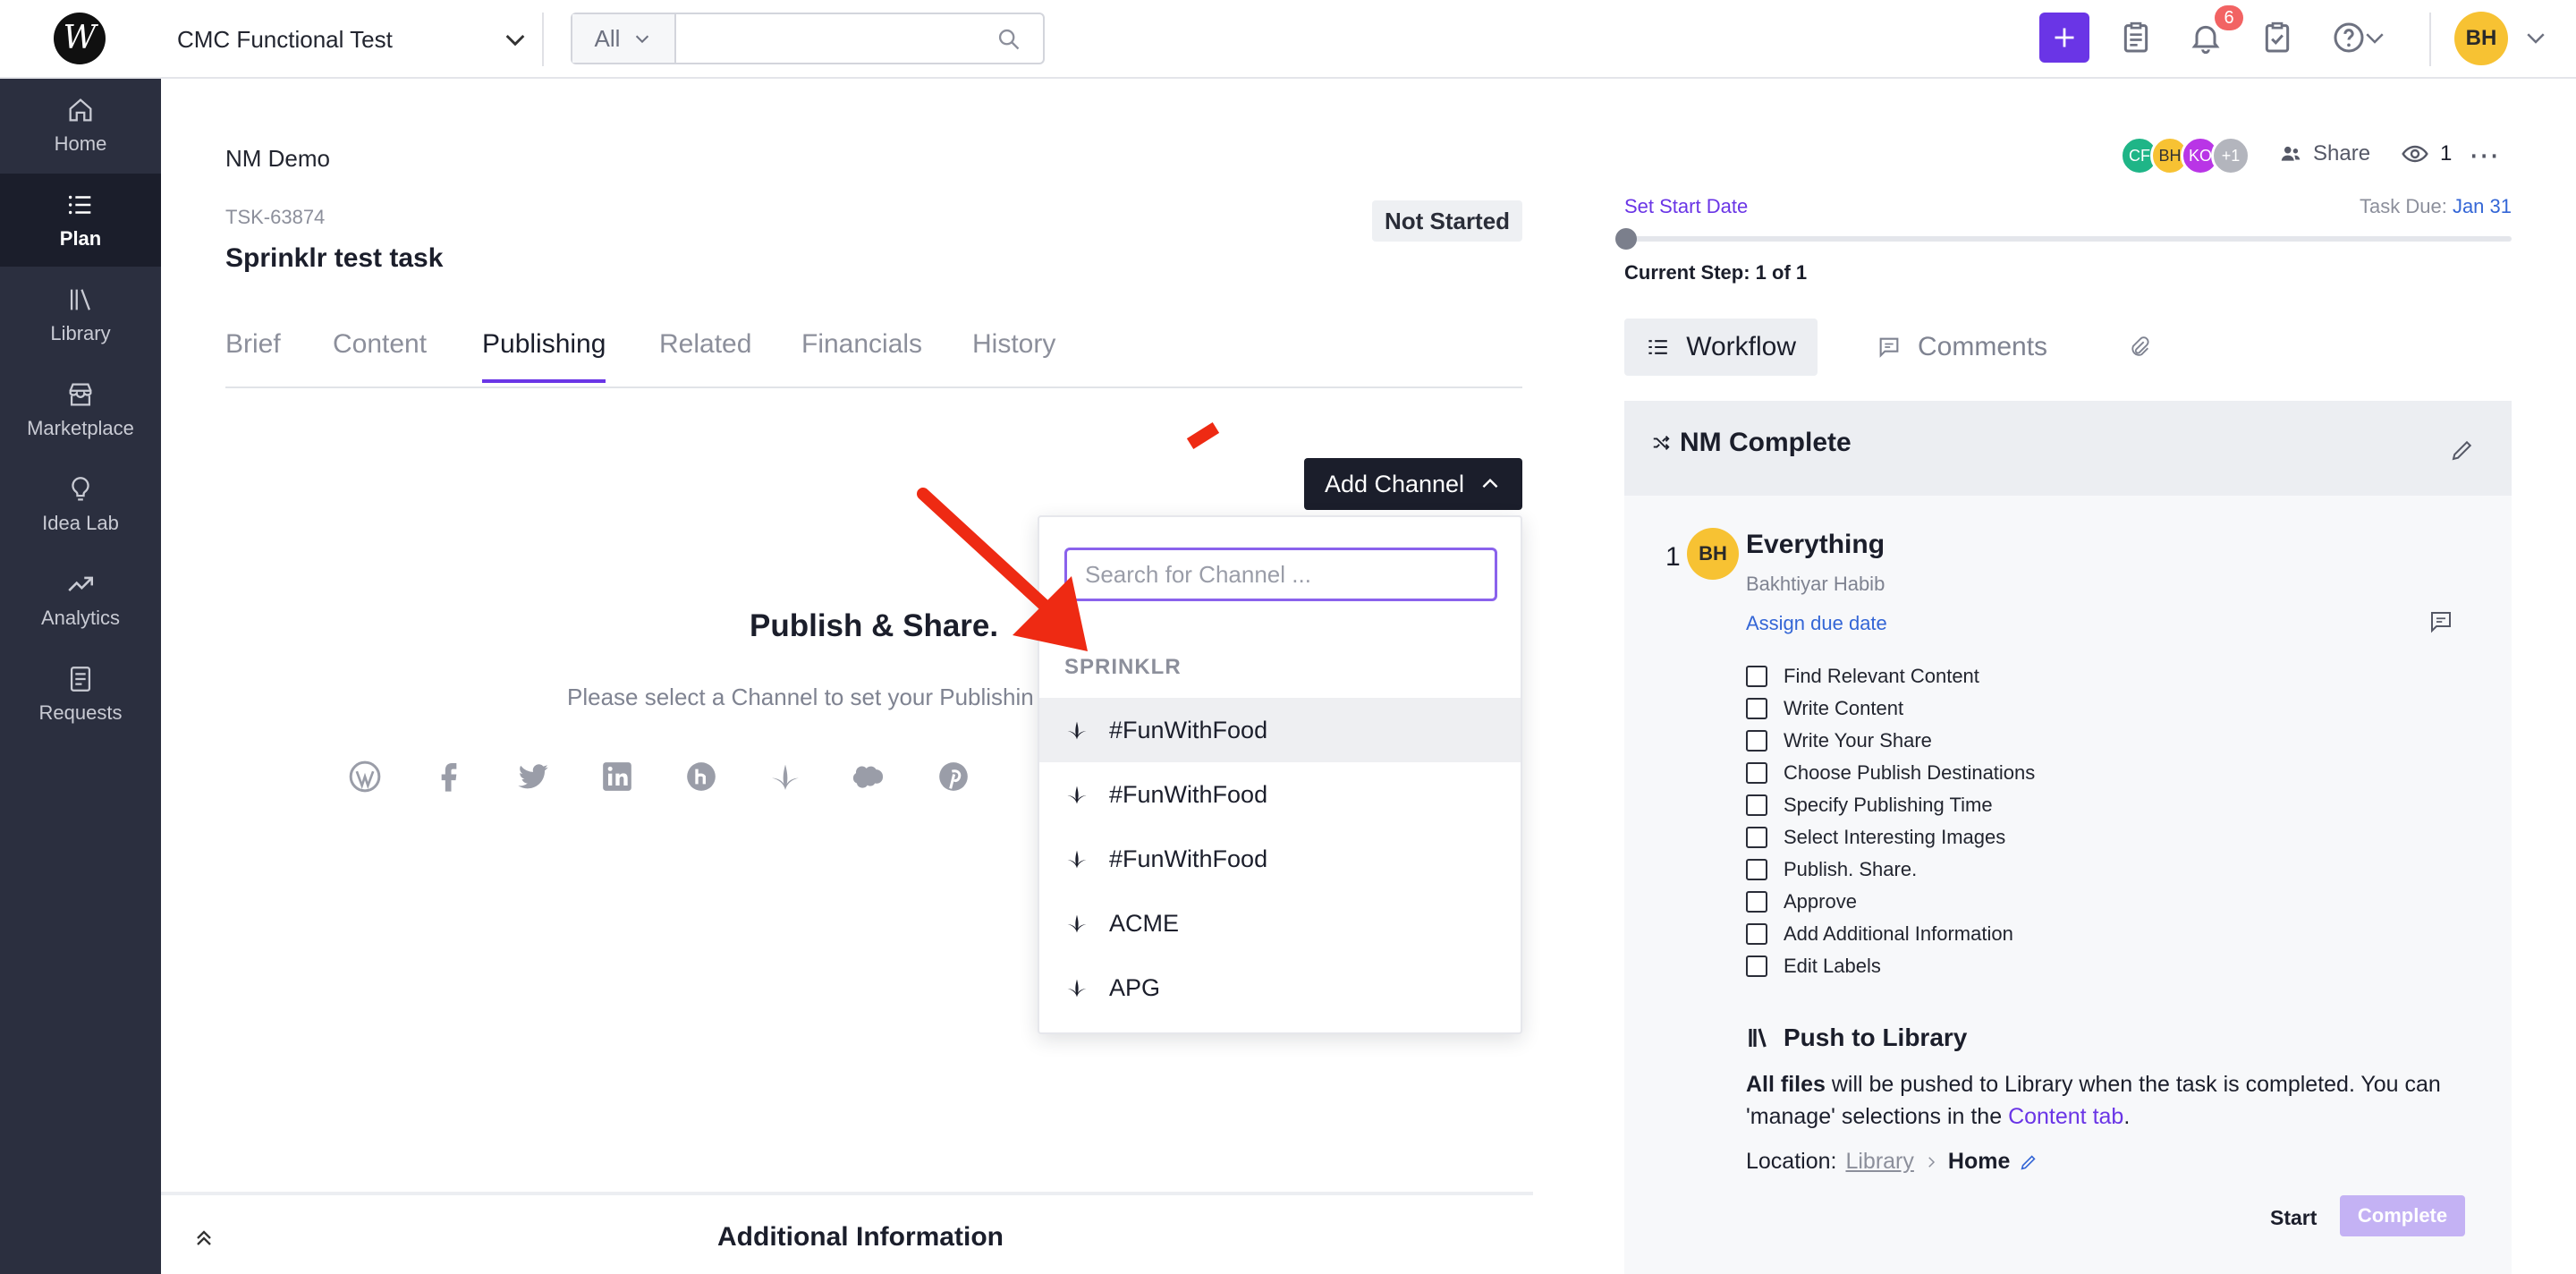  What do you see at coordinates (80, 220) in the screenshot?
I see `sidebar-item-plan: Plan` at bounding box center [80, 220].